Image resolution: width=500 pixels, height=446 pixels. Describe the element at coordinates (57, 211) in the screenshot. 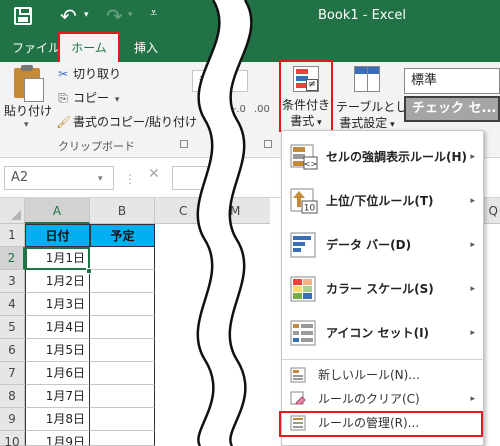

I see `column-header-a: A` at that location.